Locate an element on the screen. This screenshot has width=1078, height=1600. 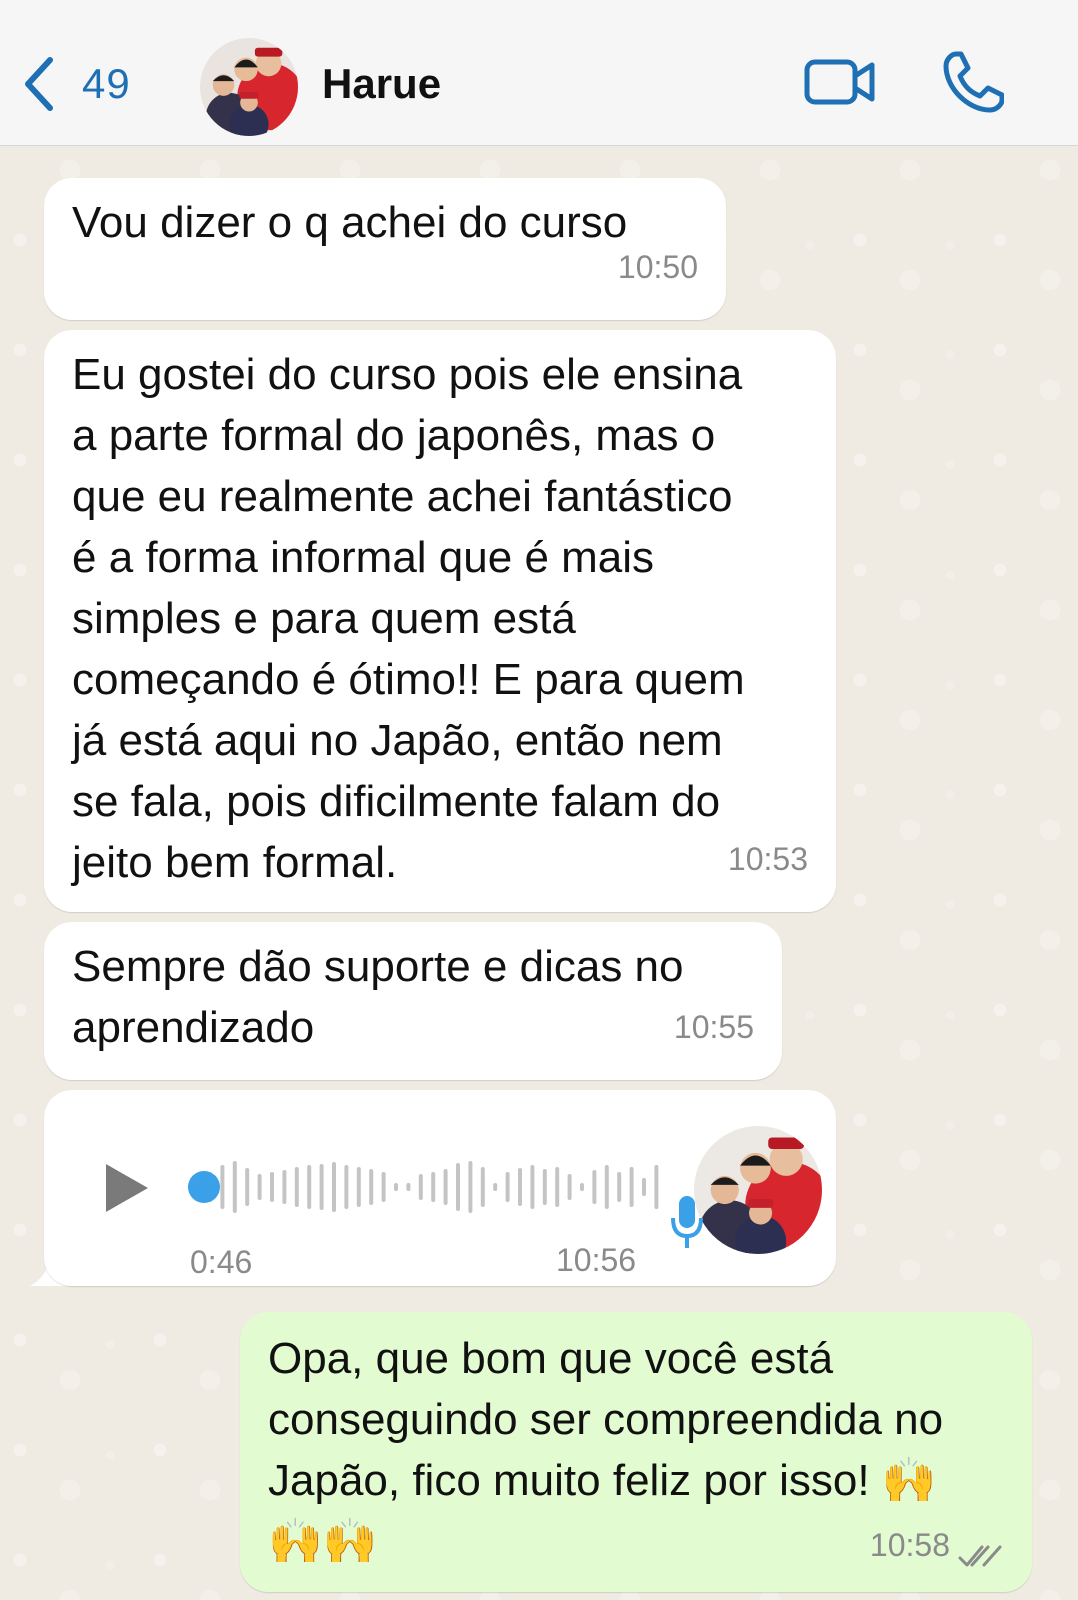
voice-waveform is located at coordinates (434, 1187).